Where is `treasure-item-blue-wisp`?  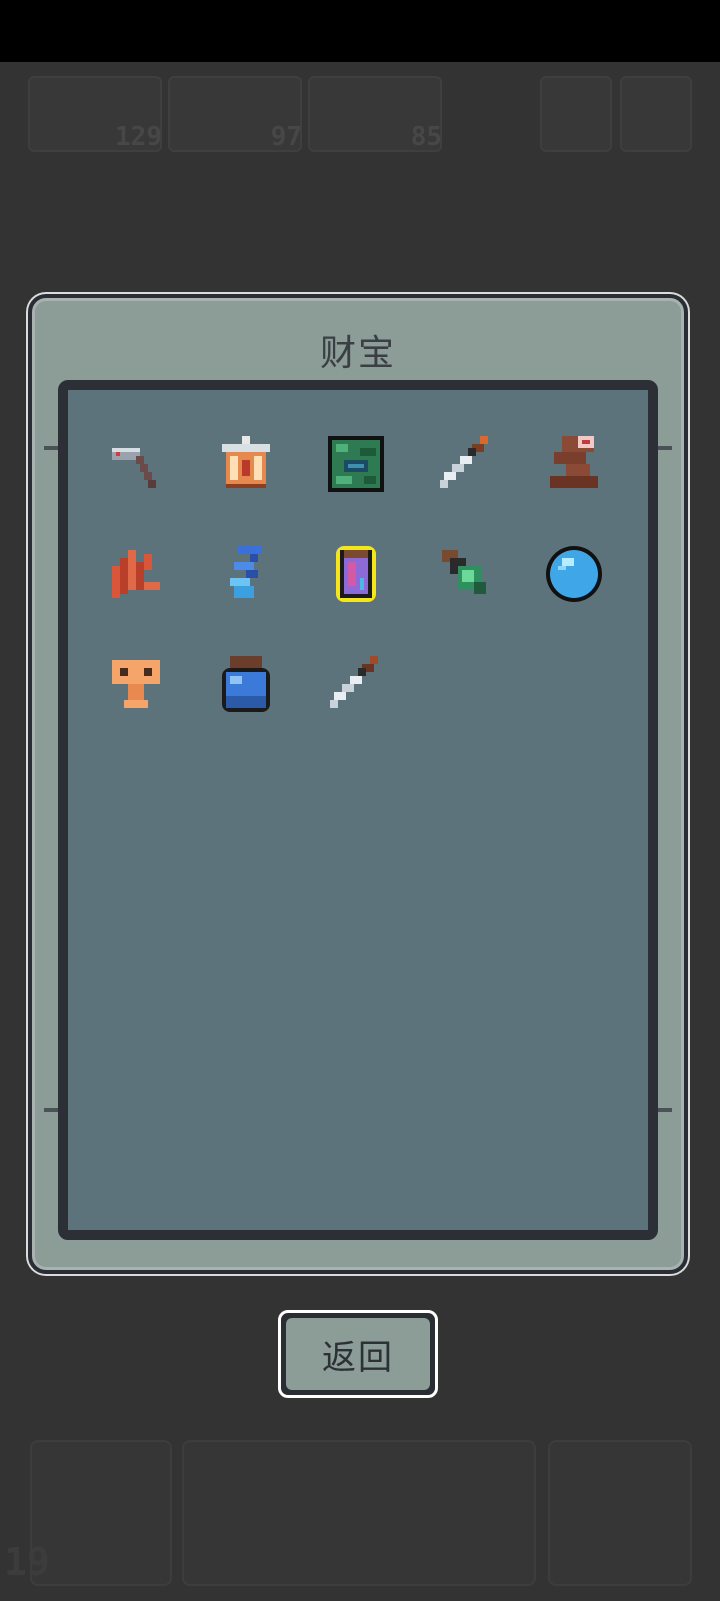
treasure-item-blue-wisp is located at coordinates (246, 574).